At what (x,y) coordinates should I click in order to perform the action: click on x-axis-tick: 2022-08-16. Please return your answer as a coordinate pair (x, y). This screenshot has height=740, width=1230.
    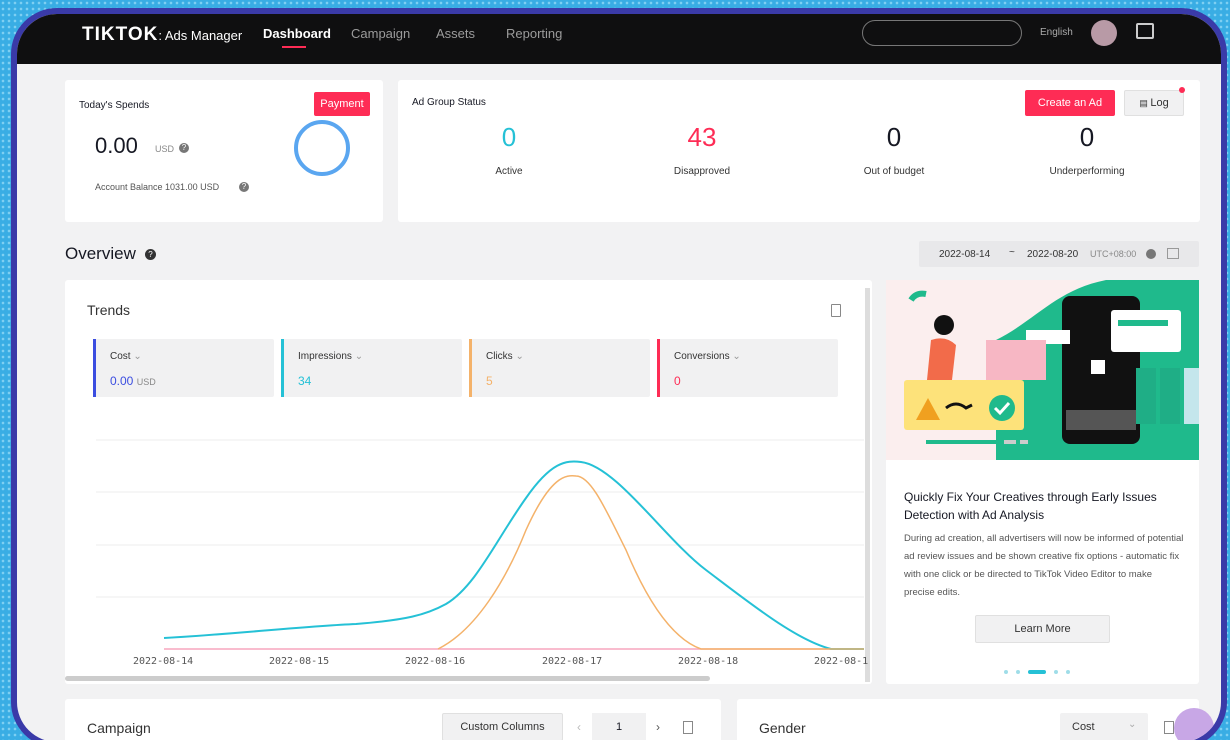
    Looking at the image, I should click on (435, 661).